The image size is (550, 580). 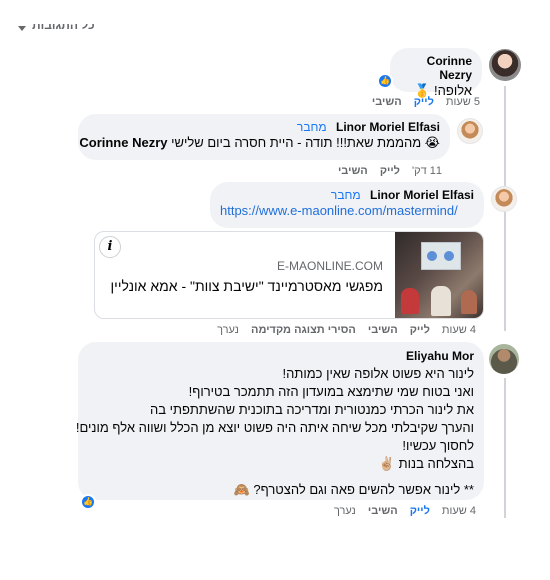 I want to click on filter-label: כל התגובות, so click(x=63, y=28).